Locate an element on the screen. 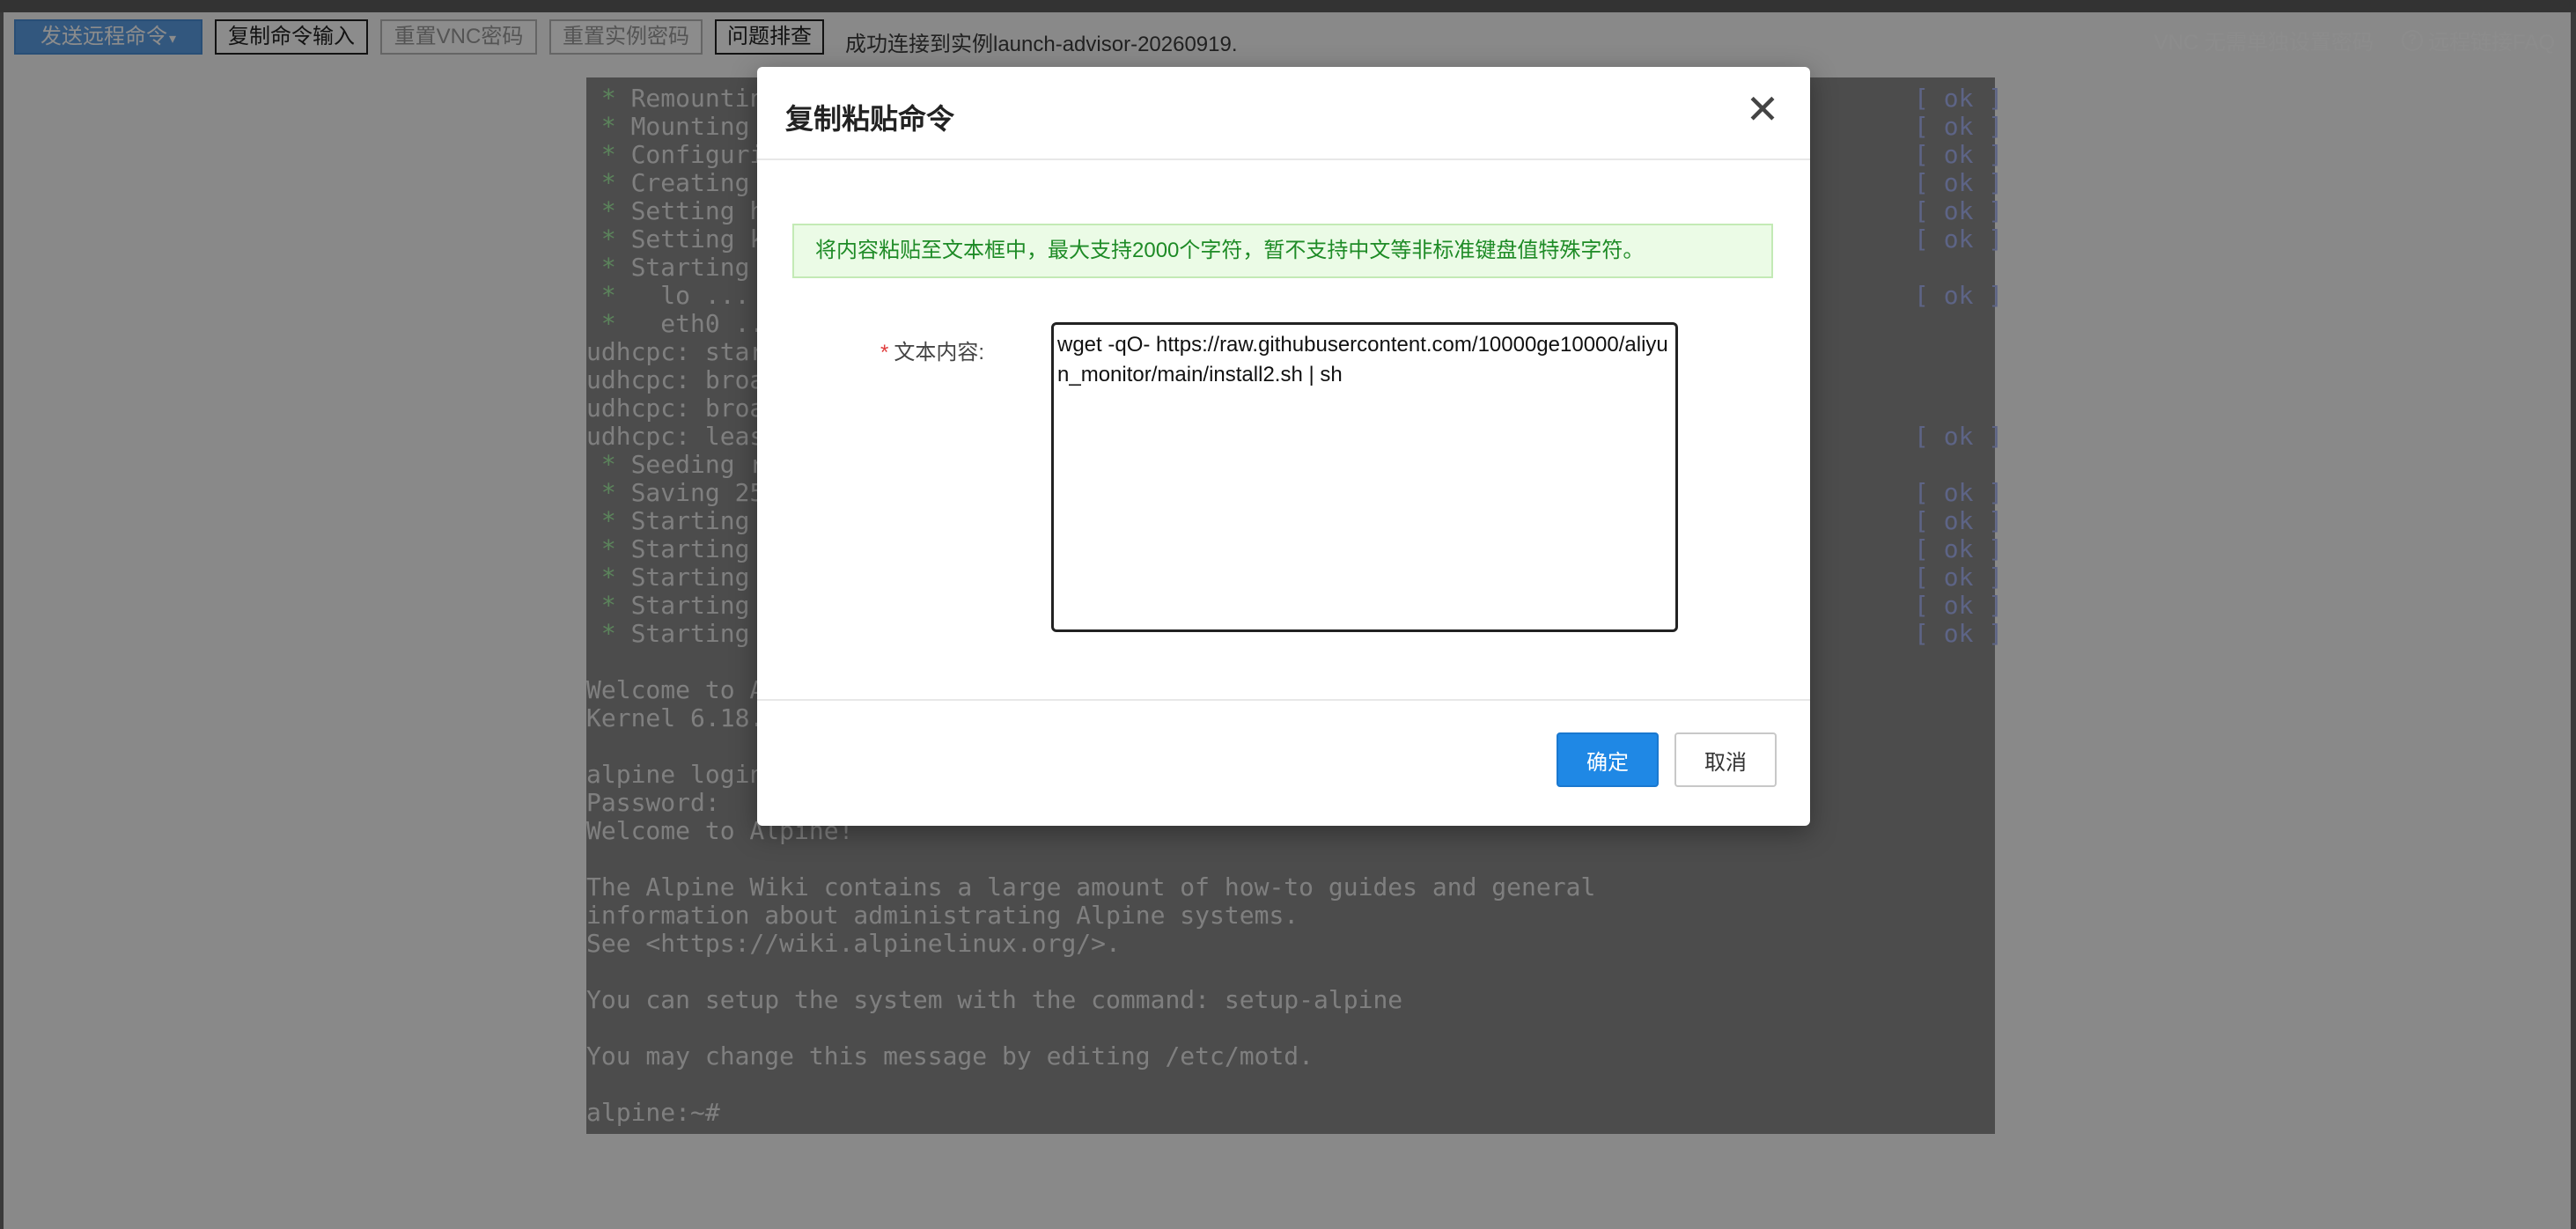 Image resolution: width=2576 pixels, height=1229 pixels. text-content-label: * 文本内容: is located at coordinates (932, 350).